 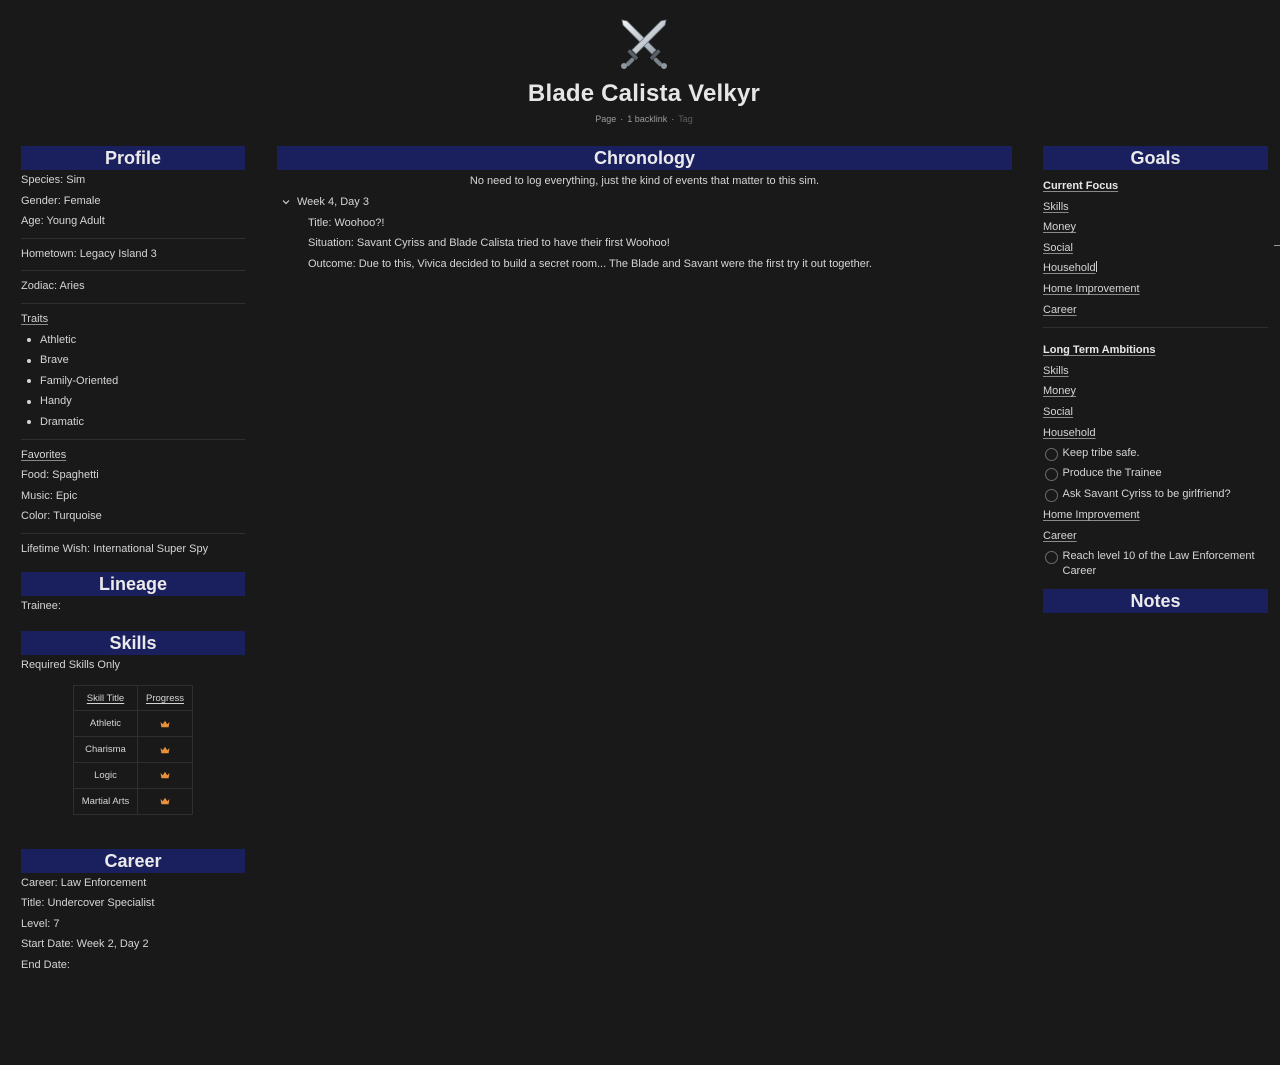 I want to click on career-header: Career, so click(x=133, y=860).